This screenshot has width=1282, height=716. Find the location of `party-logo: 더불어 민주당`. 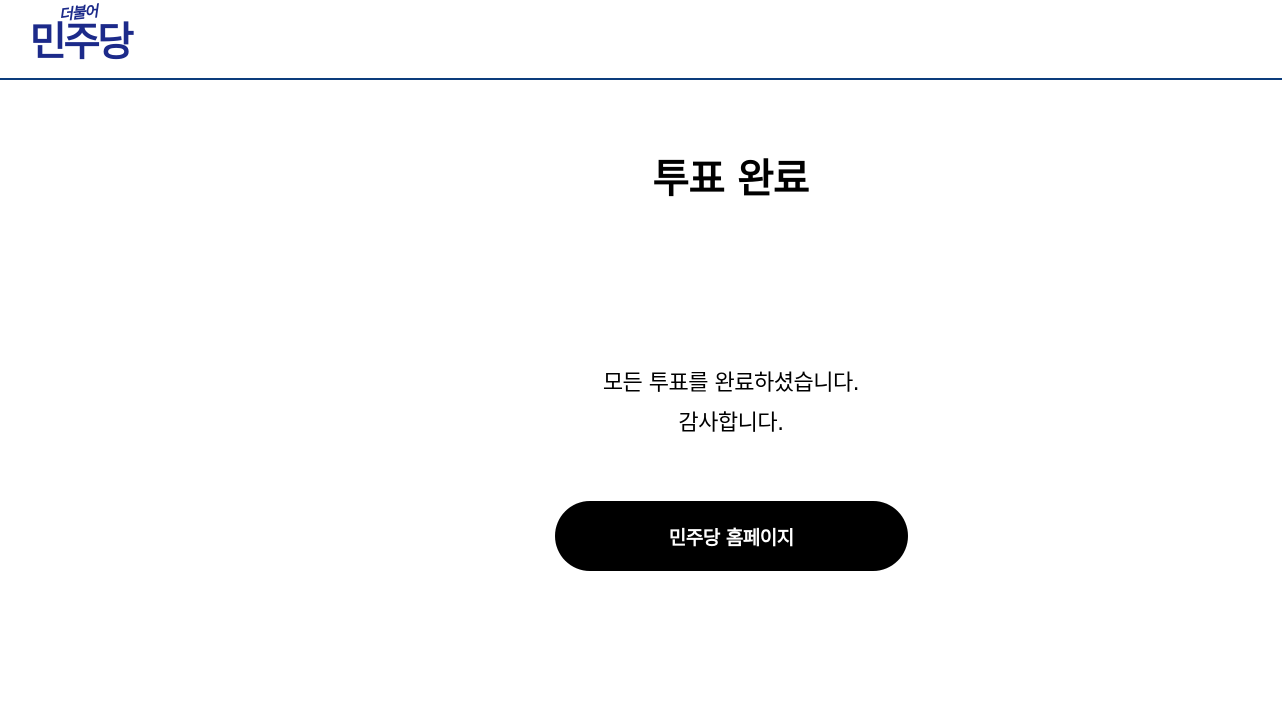

party-logo: 더불어 민주당 is located at coordinates (88, 34).